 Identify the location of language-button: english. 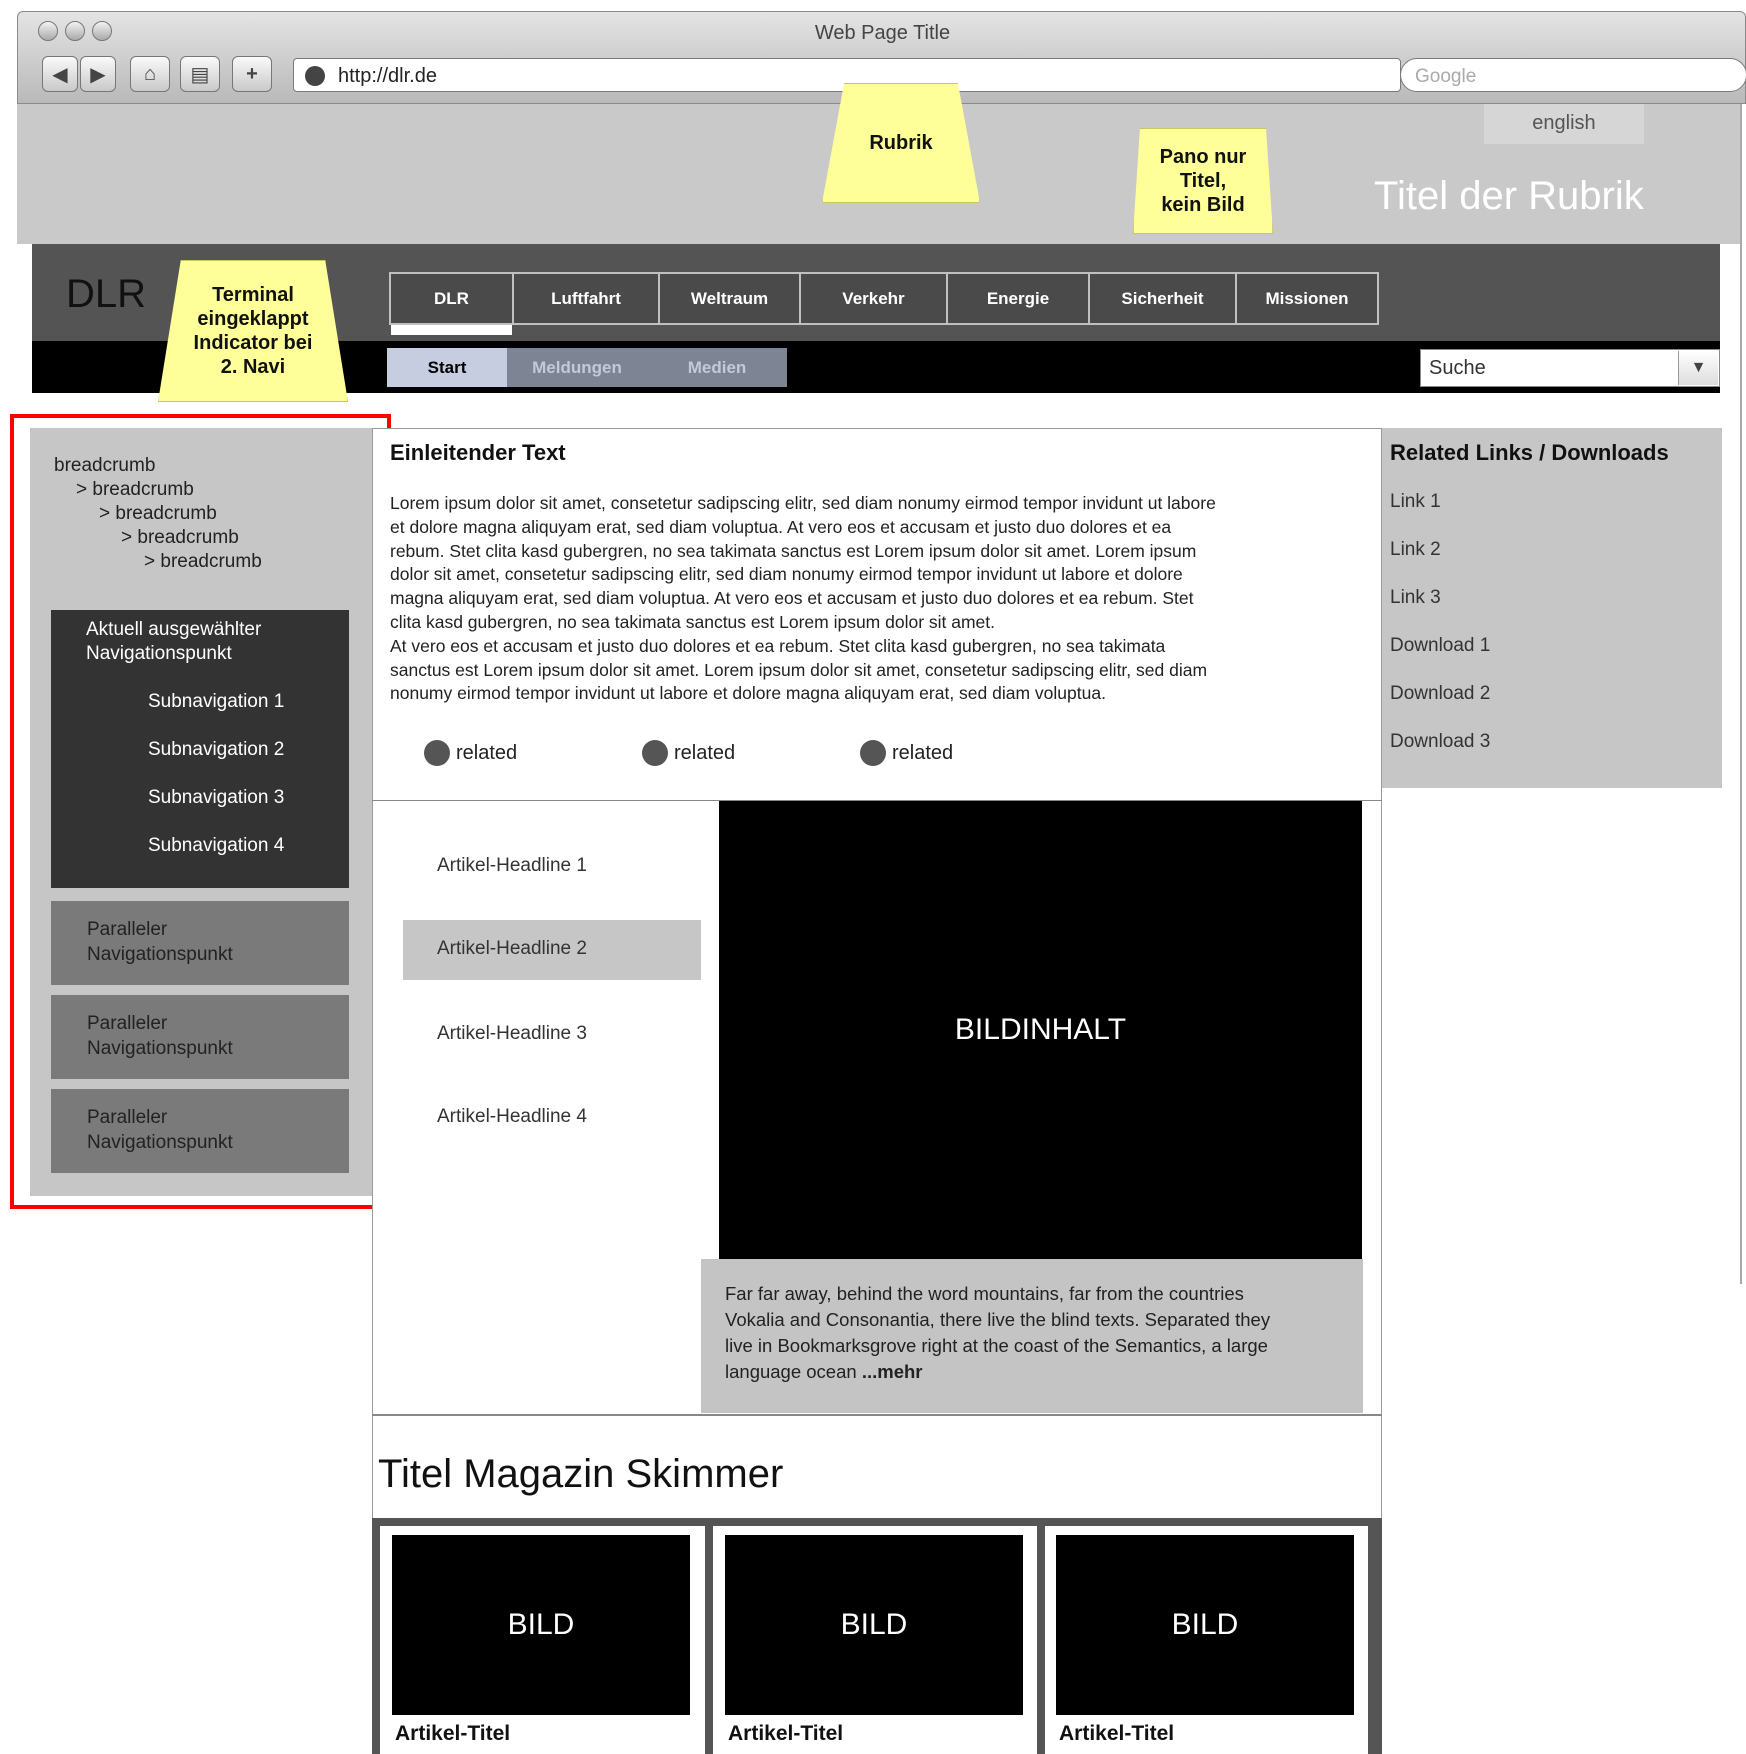
(1564, 124).